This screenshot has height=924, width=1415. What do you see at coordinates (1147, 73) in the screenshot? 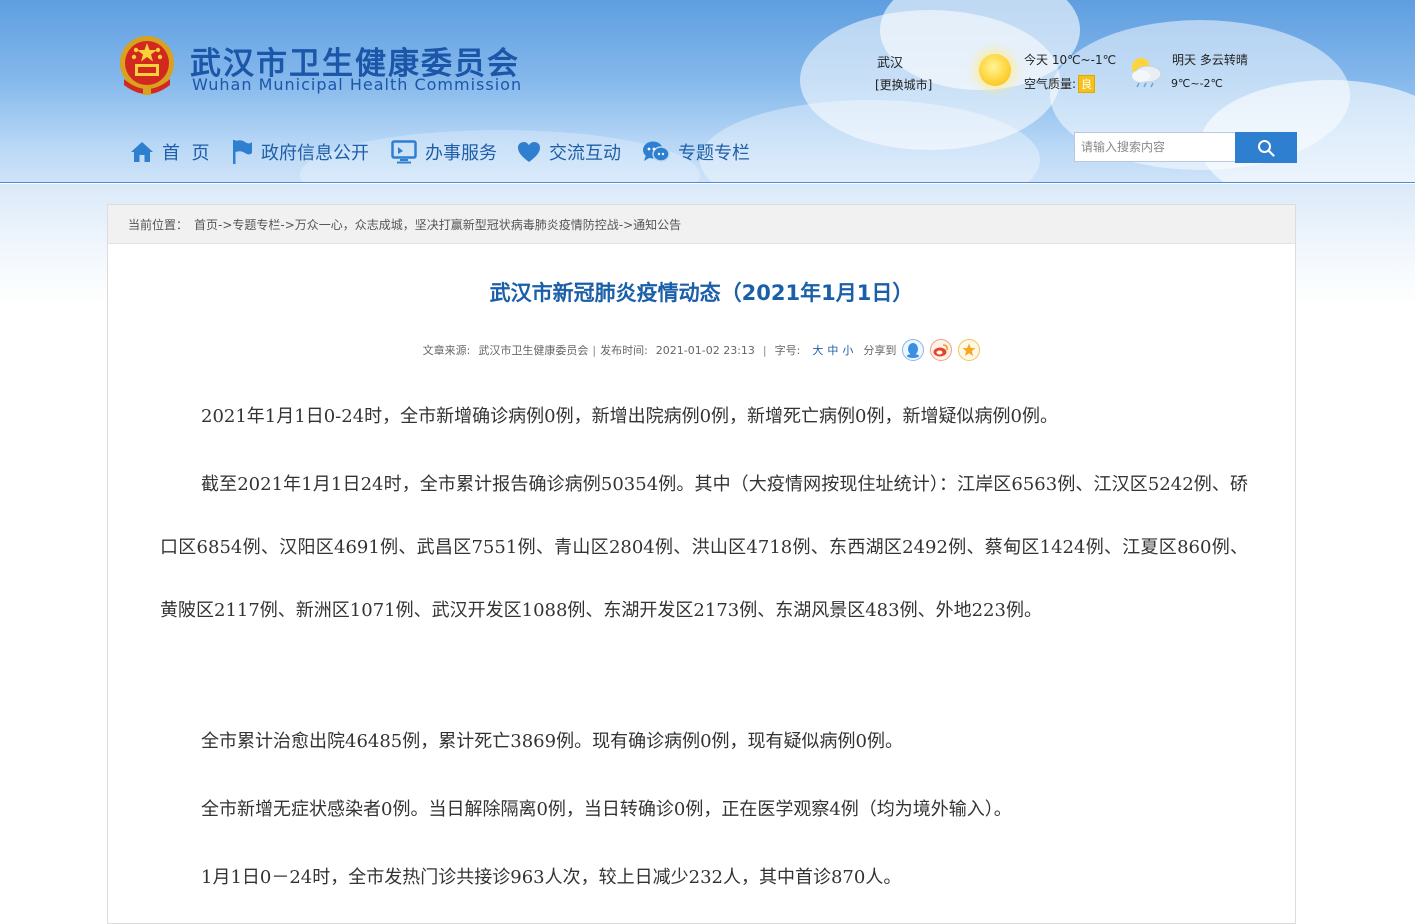
I see `cloudy-sun-icon` at bounding box center [1147, 73].